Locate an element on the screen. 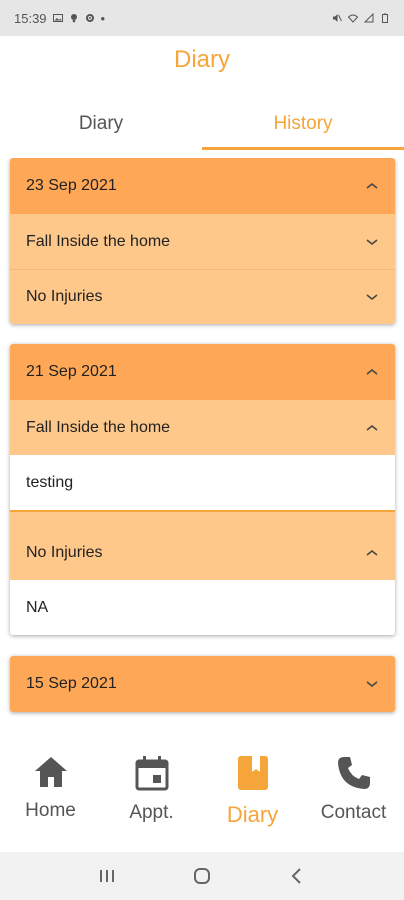 The width and height of the screenshot is (404, 900). battery-icon is located at coordinates (385, 18).